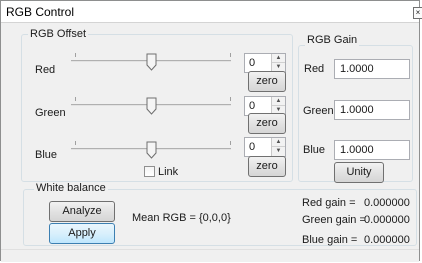  I want to click on gain-red-label: Red, so click(314, 69).